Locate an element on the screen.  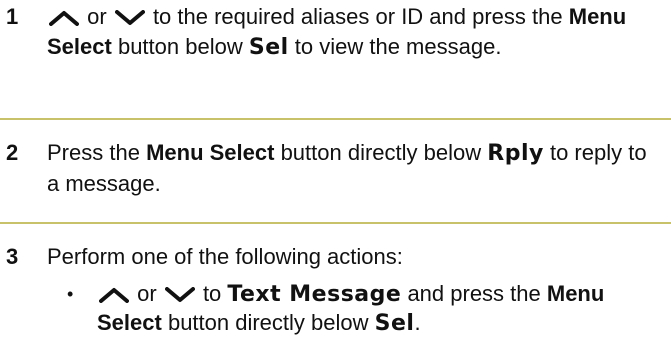
step-text-part: Press the is located at coordinates (93, 152).